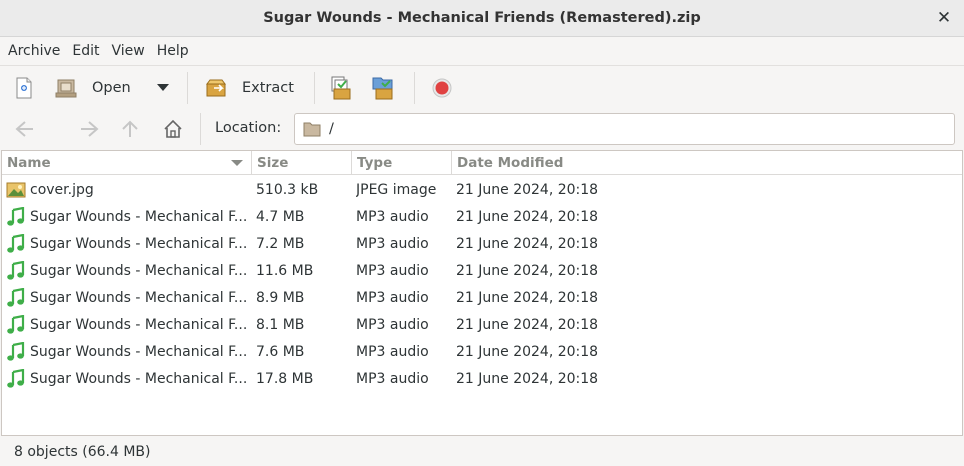  I want to click on open-dropdown-button, so click(163, 88).